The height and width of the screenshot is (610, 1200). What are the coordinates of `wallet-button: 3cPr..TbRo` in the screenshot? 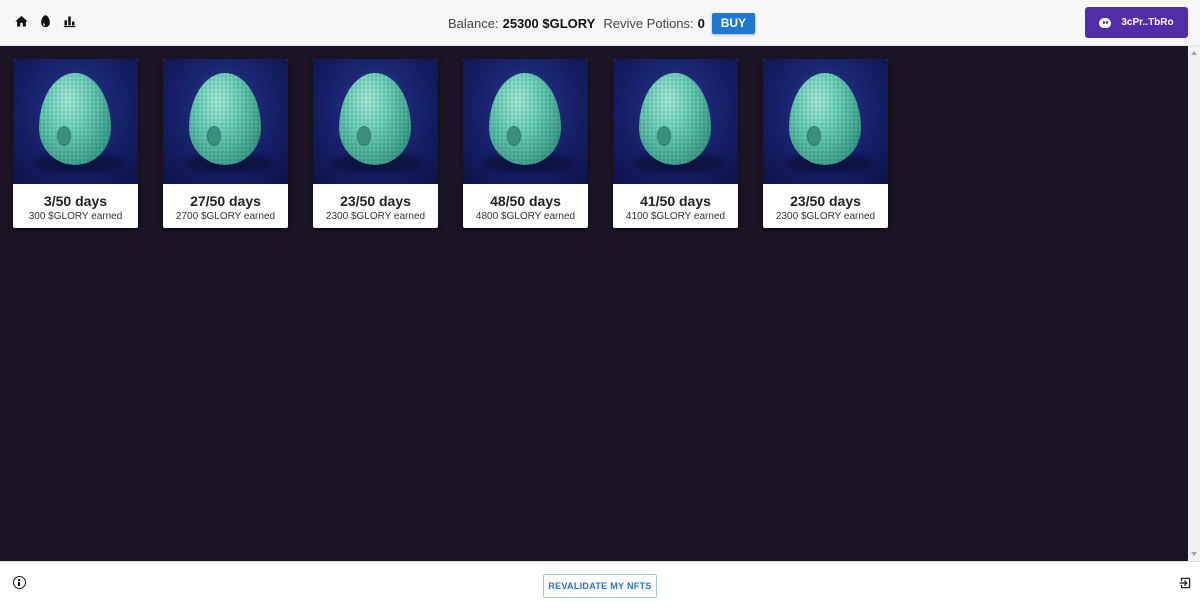 It's located at (1136, 22).